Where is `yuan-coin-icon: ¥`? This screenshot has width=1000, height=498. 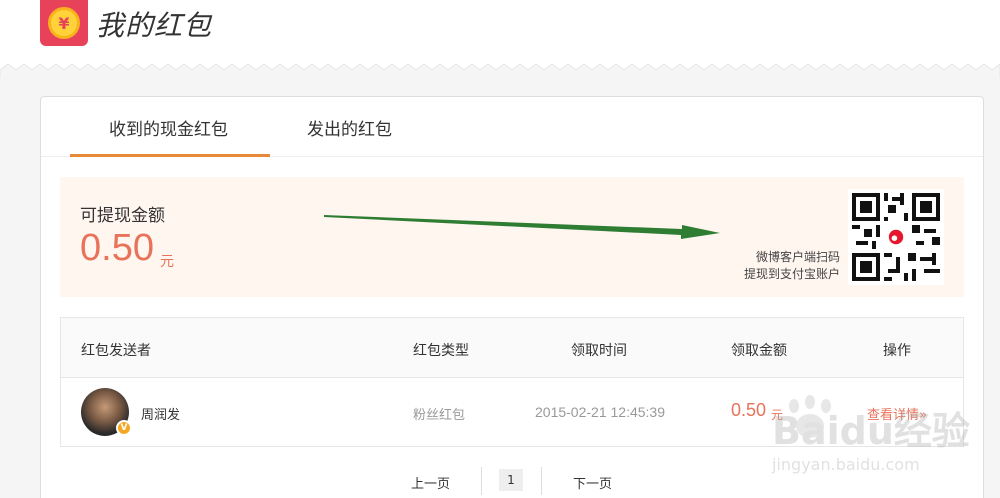 yuan-coin-icon: ¥ is located at coordinates (64, 23).